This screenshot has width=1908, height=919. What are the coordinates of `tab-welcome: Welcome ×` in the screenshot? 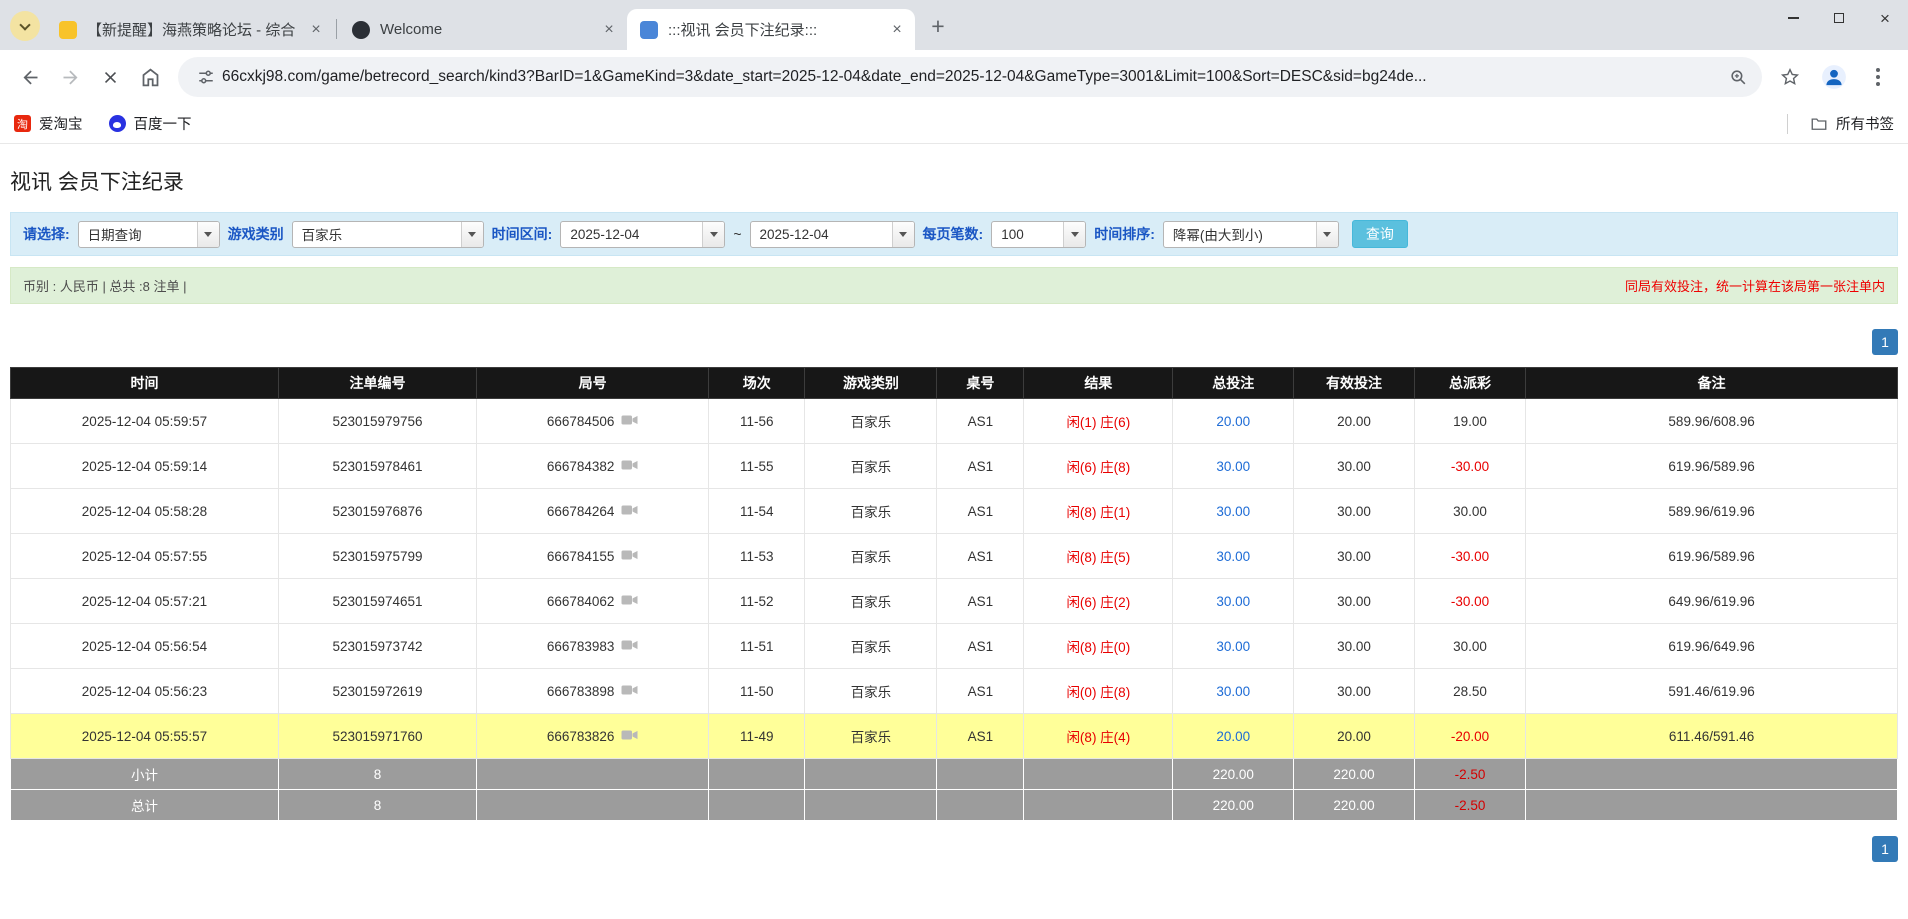 It's located at (483, 29).